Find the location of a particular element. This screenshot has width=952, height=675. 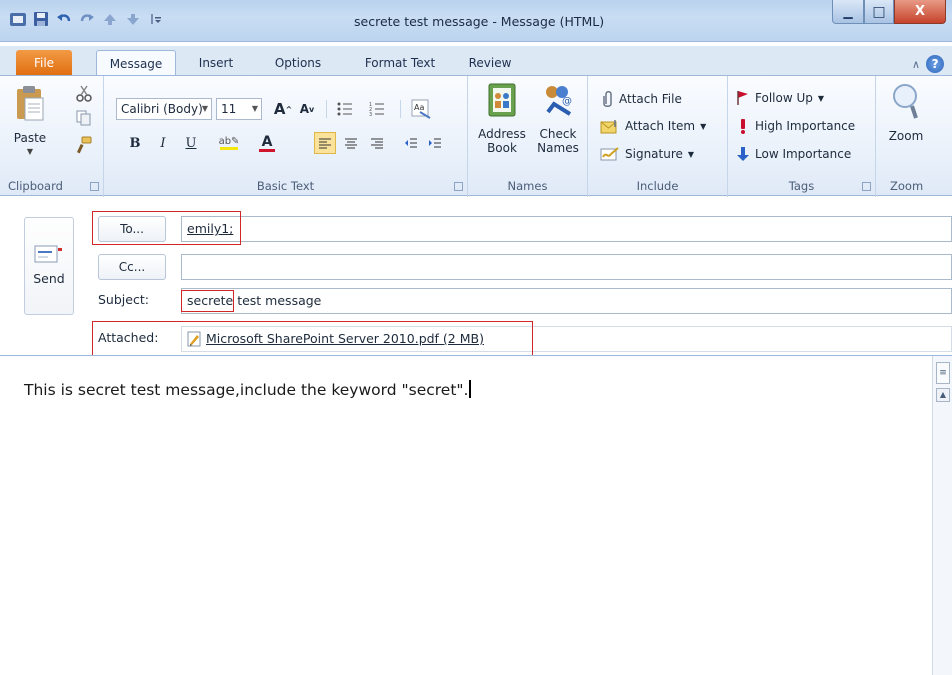

down-arrow-icon is located at coordinates (133, 19).